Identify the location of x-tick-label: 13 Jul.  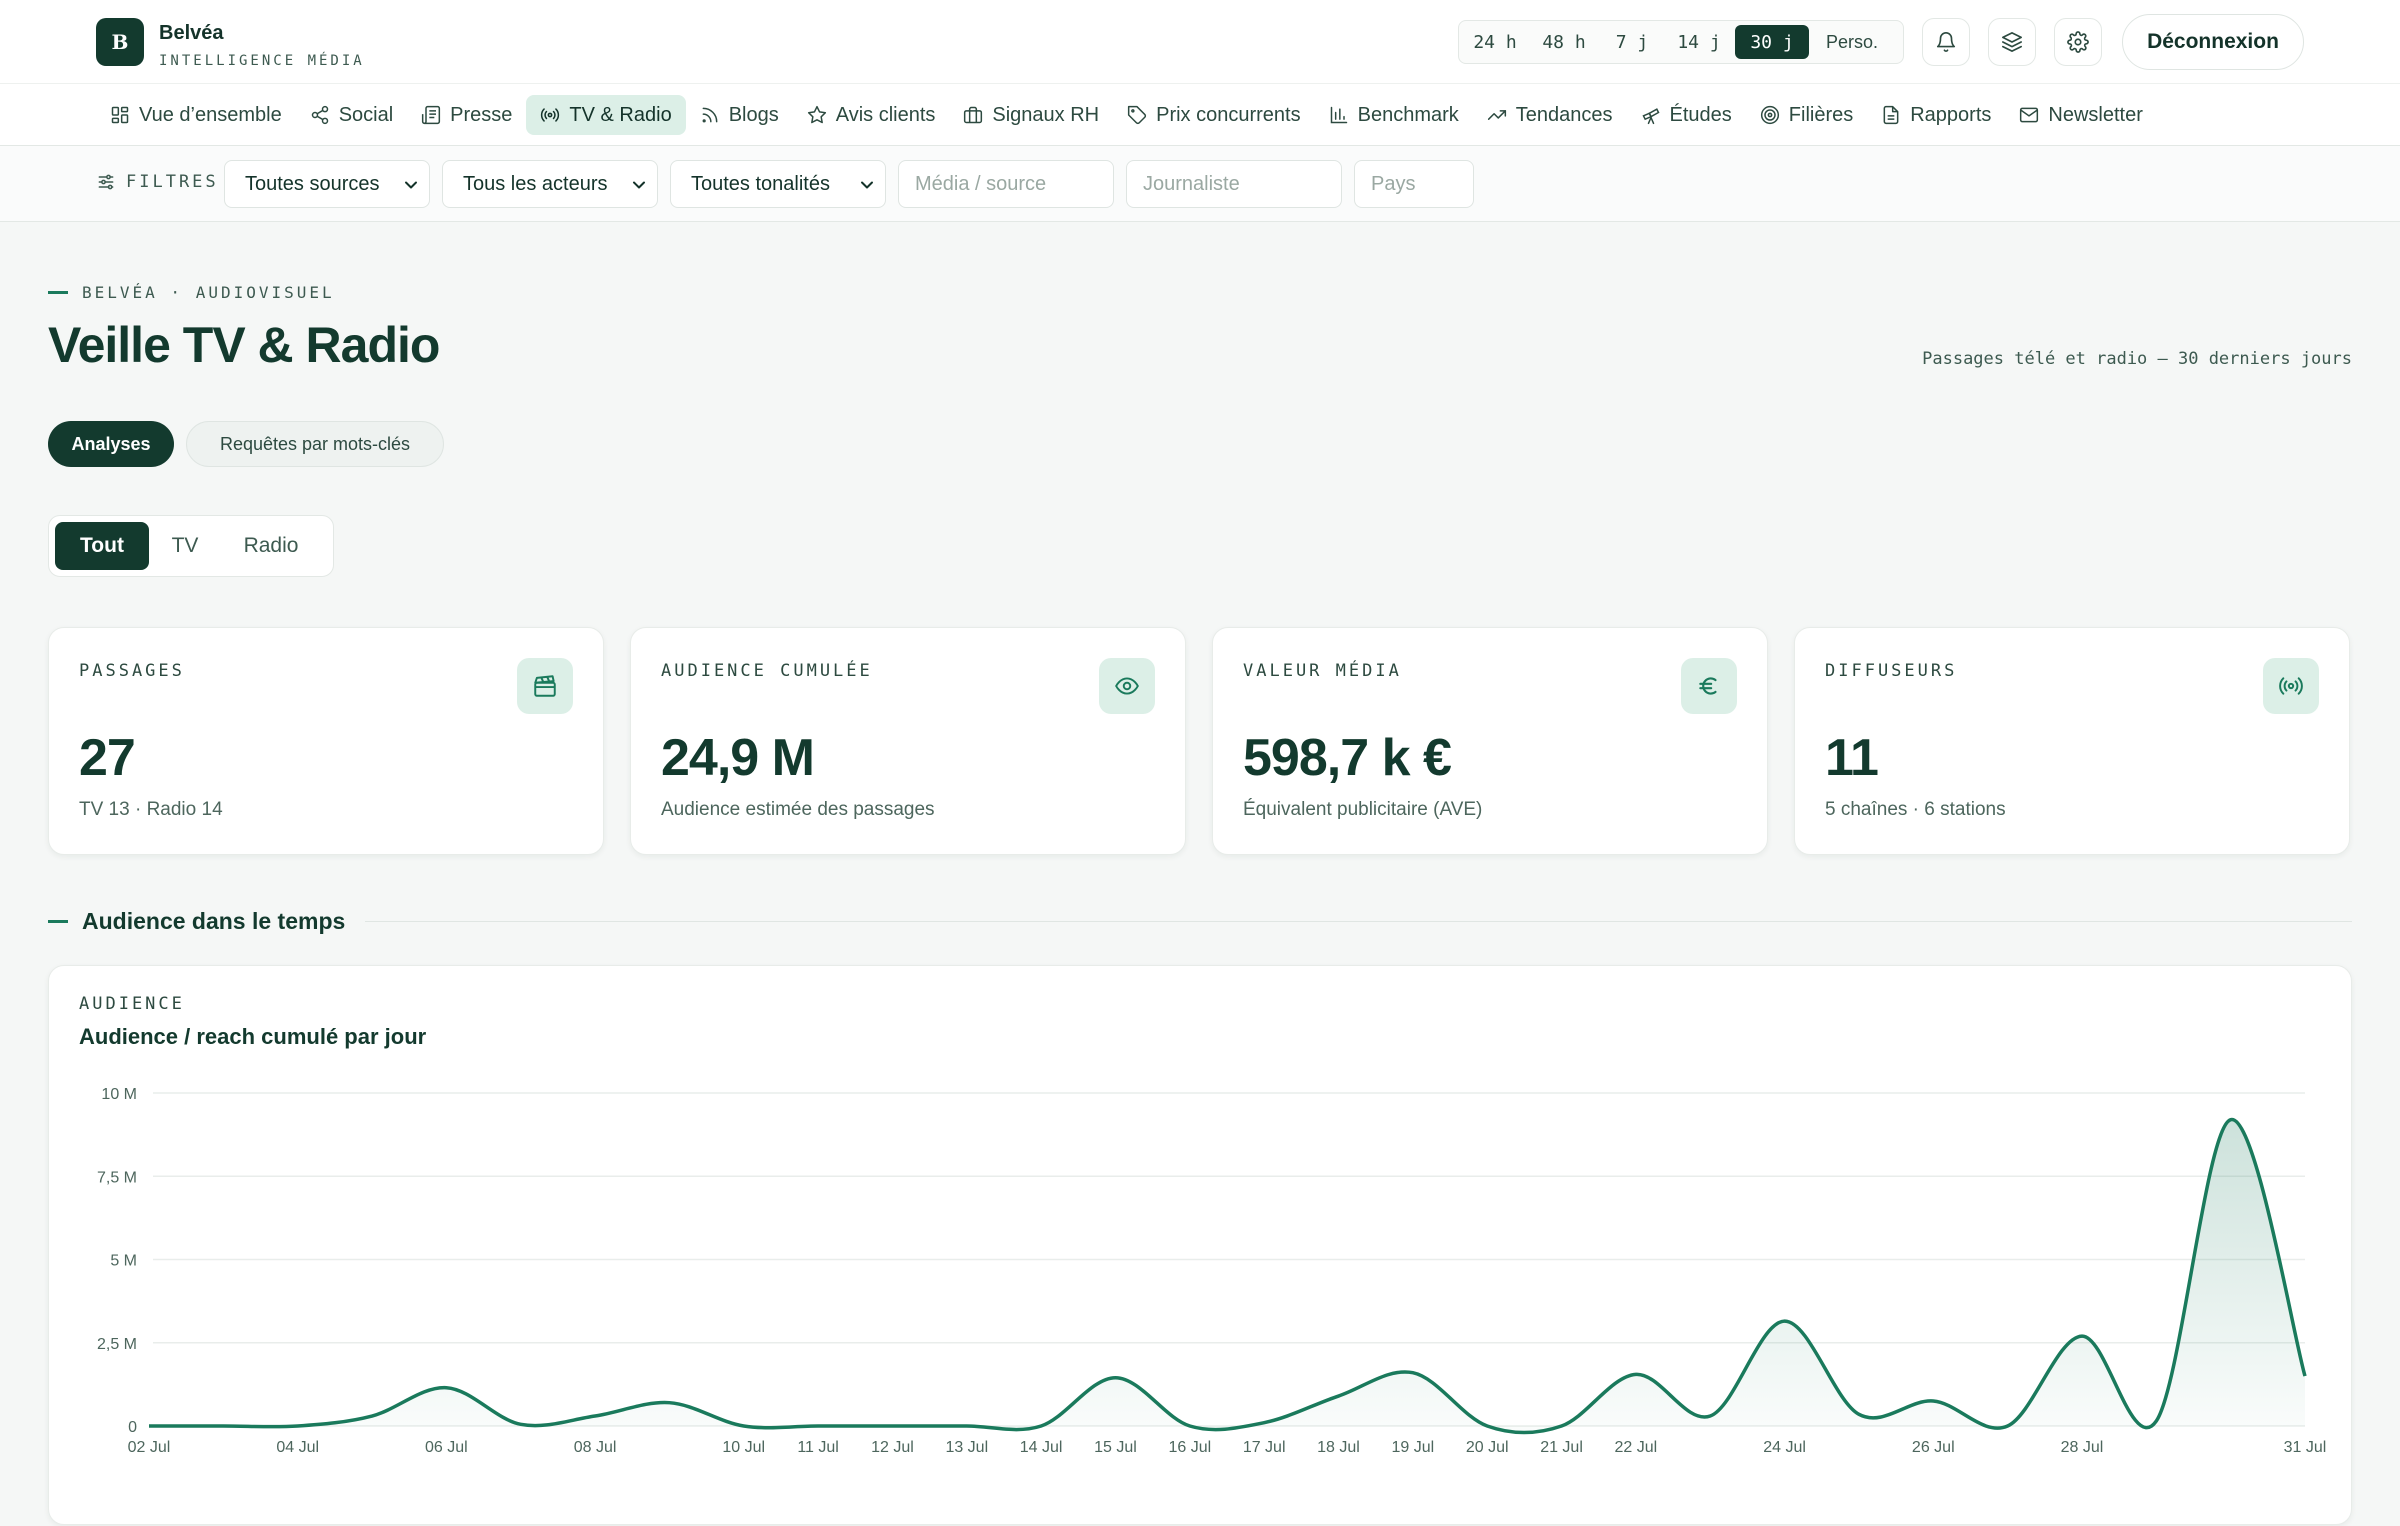
(966, 1447).